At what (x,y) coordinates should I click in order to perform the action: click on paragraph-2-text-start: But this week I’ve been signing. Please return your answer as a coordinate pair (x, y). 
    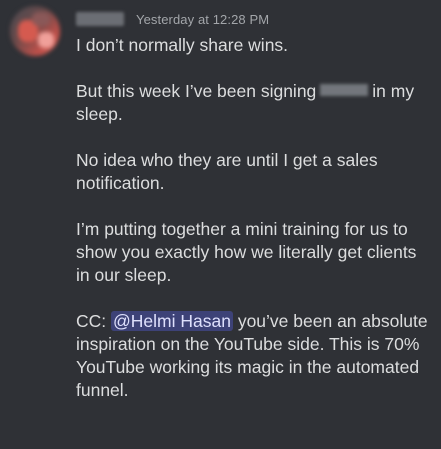
    Looking at the image, I should click on (196, 91).